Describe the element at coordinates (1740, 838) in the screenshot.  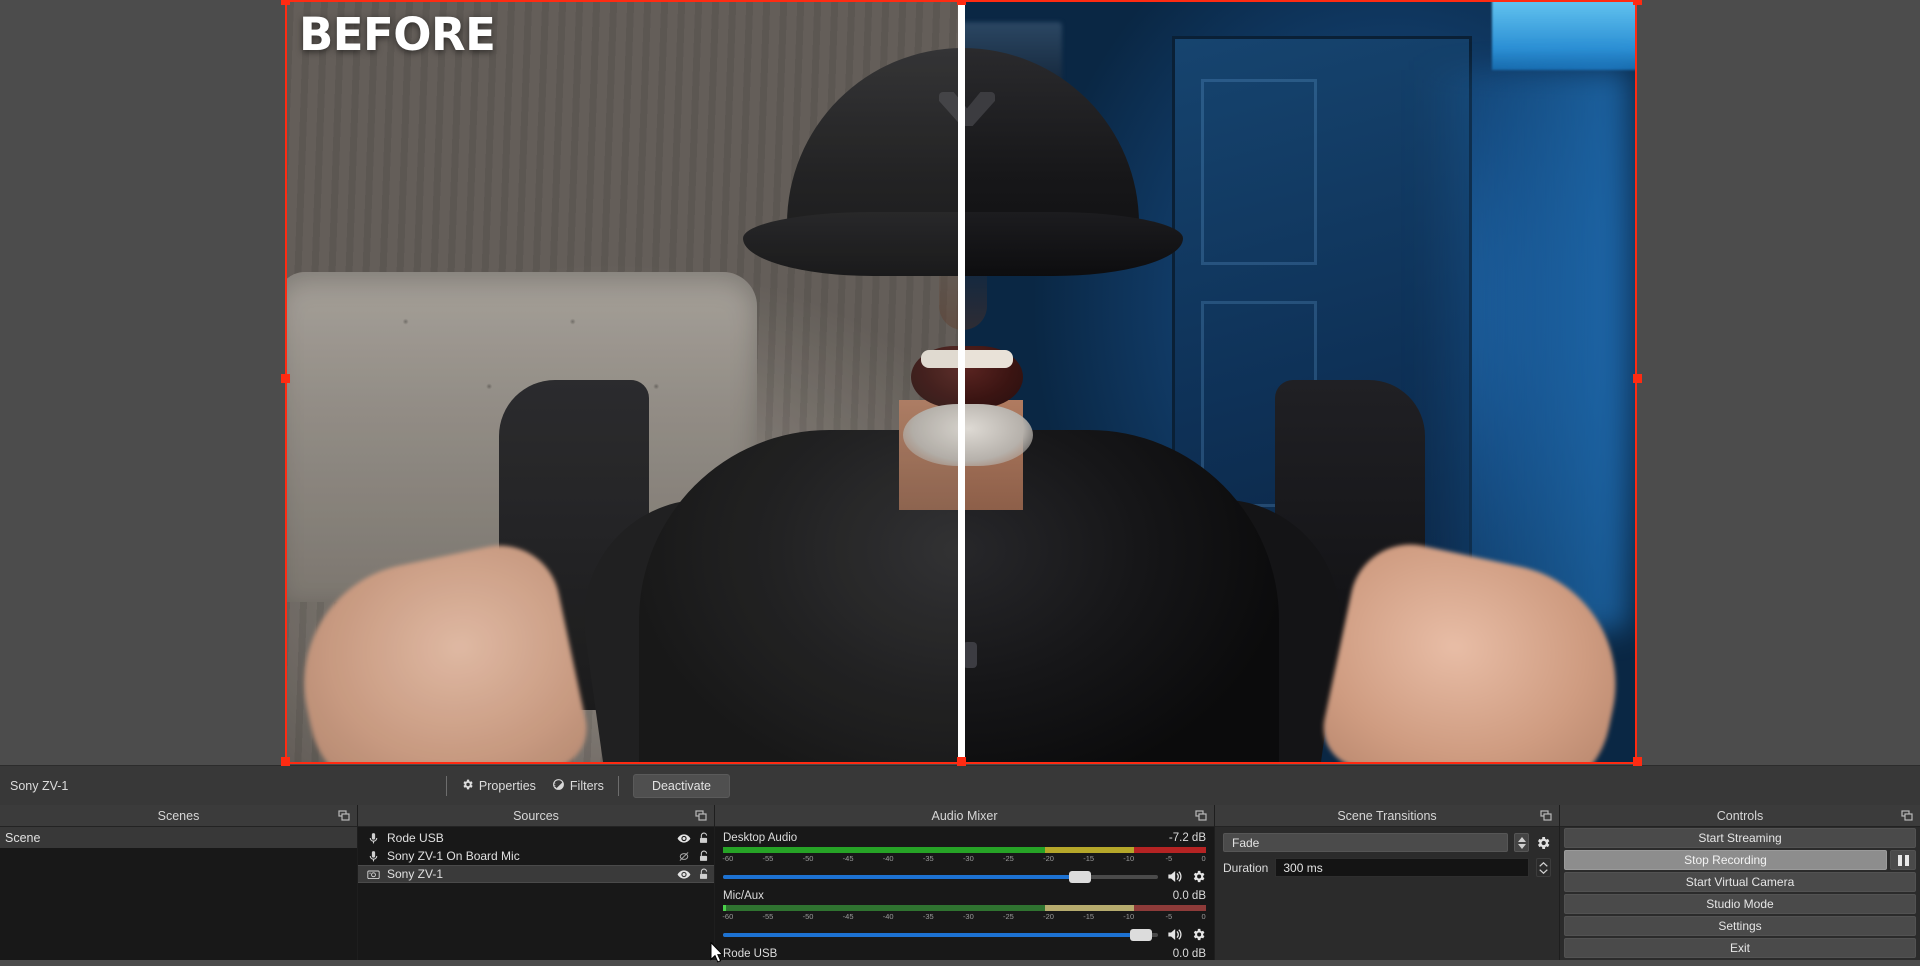
I see `start-streaming-button: Start Streaming` at that location.